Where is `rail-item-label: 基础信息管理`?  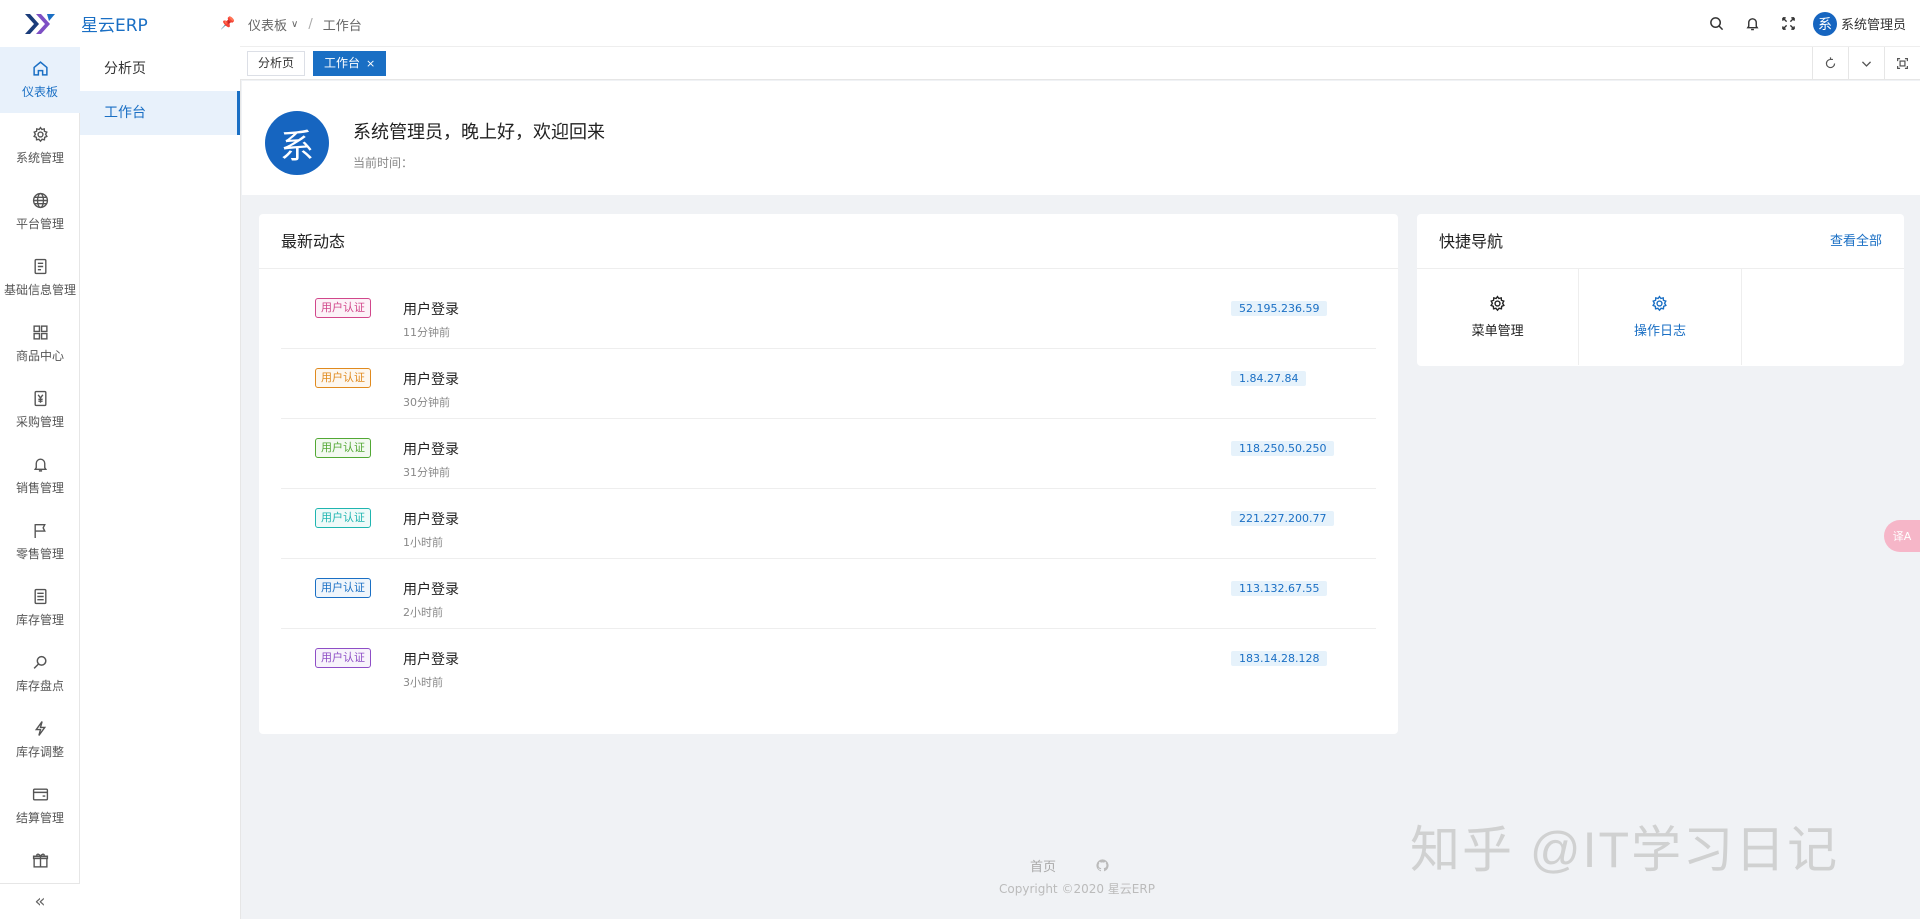
rail-item-label: 基础信息管理 is located at coordinates (39, 290).